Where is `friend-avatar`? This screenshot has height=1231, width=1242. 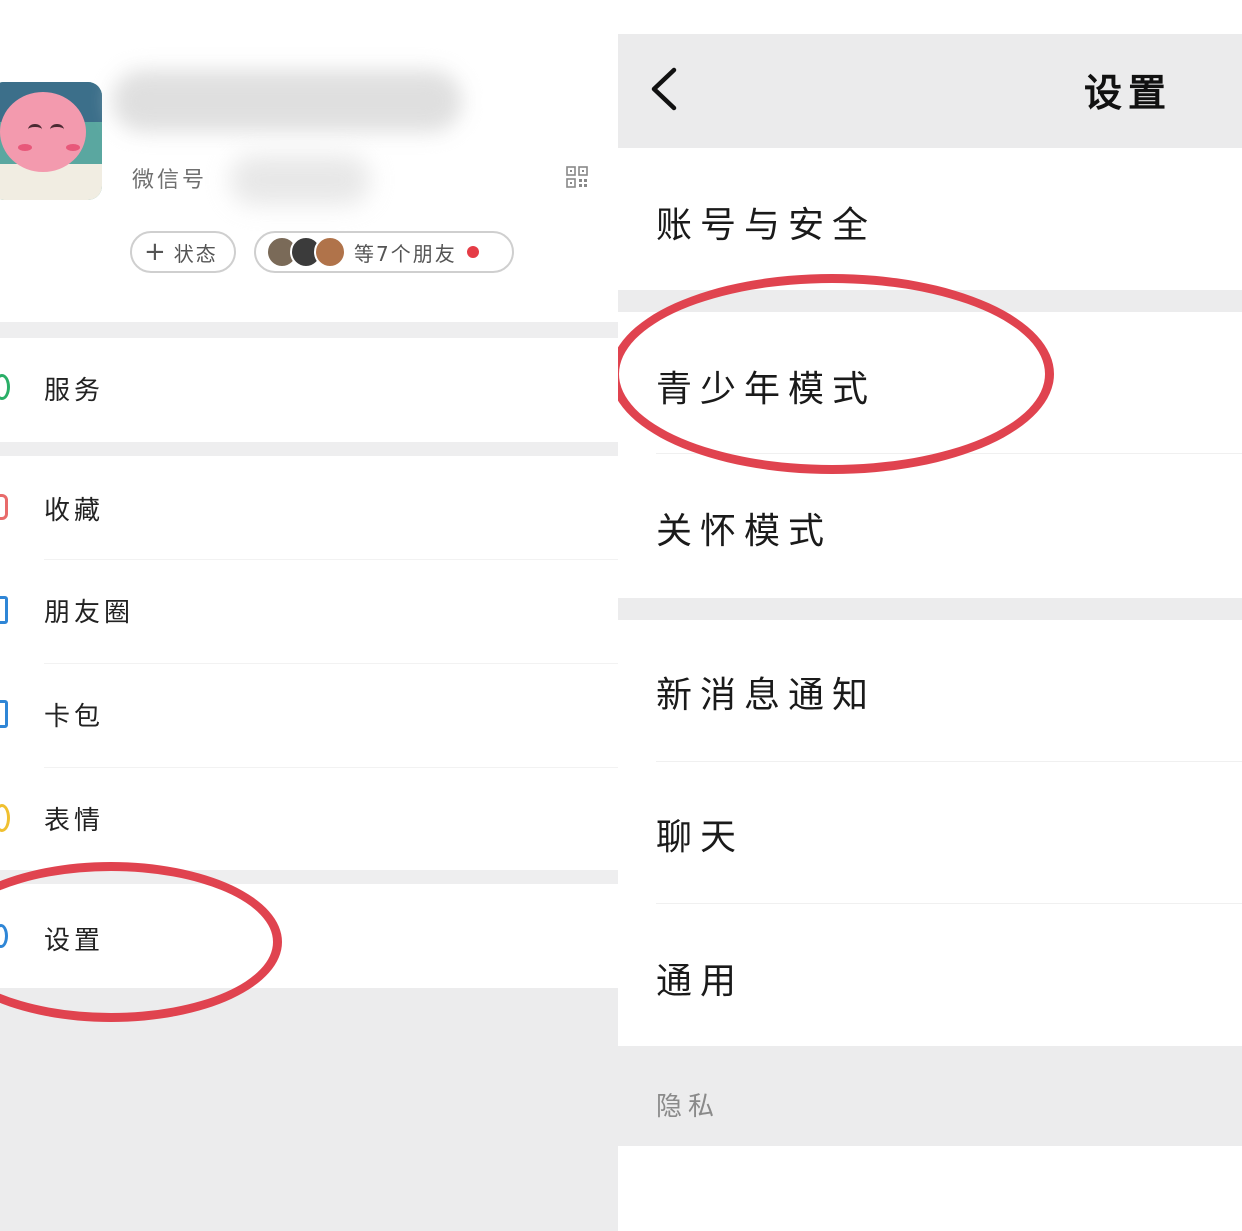 friend-avatar is located at coordinates (330, 252).